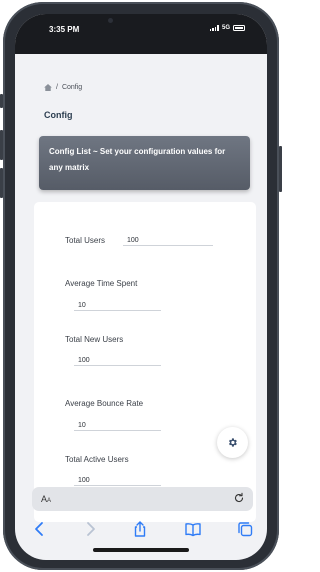 This screenshot has width=320, height=572. Describe the element at coordinates (64, 29) in the screenshot. I see `status-time: 3:35 PM` at that location.